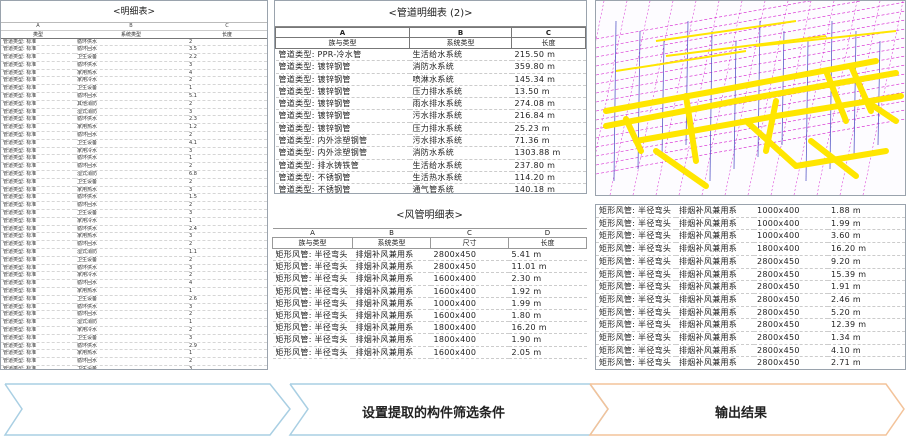 The width and height of the screenshot is (906, 439). I want to click on table-row: 管道类型: 标准 循环回水 3.5, so click(134, 50).